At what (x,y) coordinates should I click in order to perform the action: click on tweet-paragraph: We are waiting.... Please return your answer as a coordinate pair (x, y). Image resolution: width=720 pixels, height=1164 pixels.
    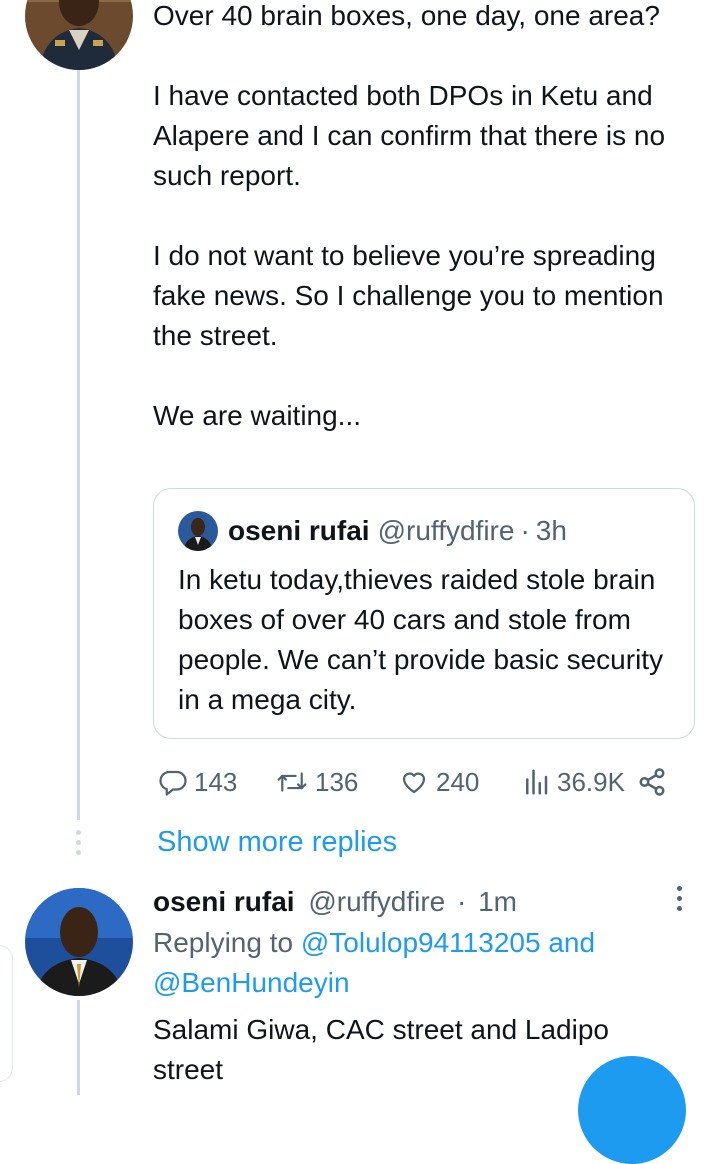
    Looking at the image, I should click on (257, 415).